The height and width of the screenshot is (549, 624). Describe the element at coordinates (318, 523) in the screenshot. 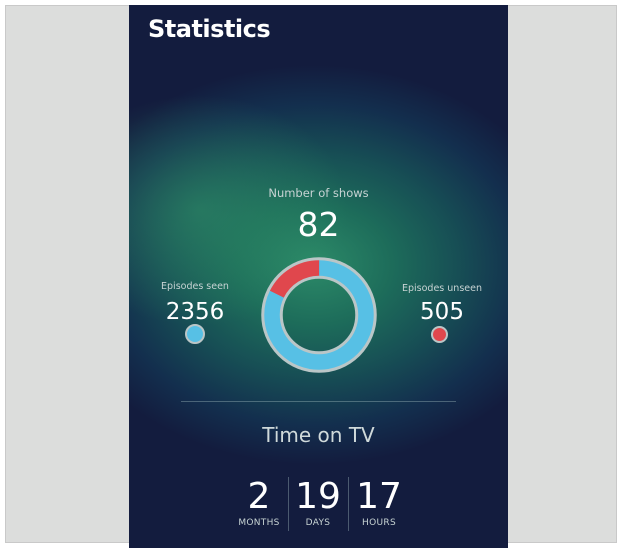

I see `days-unit: DAYS` at that location.